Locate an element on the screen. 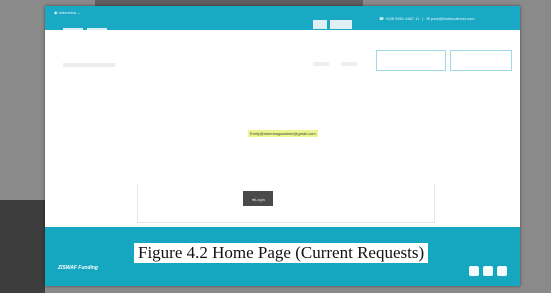 This screenshot has height=293, width=551. content-card is located at coordinates (286, 203).